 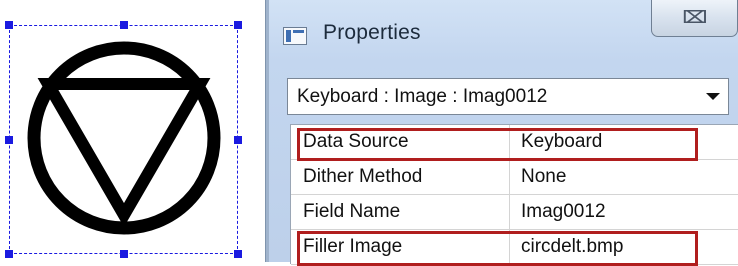 What do you see at coordinates (124, 25) in the screenshot?
I see `resize-handle-top` at bounding box center [124, 25].